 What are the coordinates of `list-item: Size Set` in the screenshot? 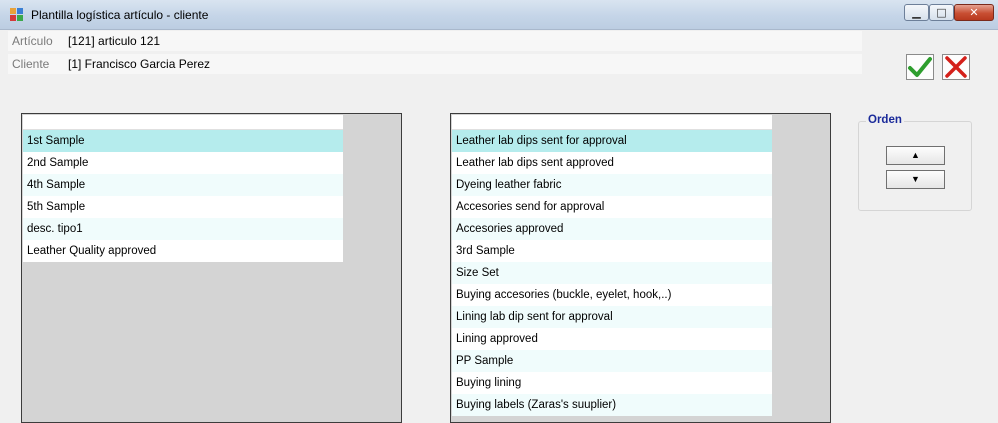 It's located at (612, 273).